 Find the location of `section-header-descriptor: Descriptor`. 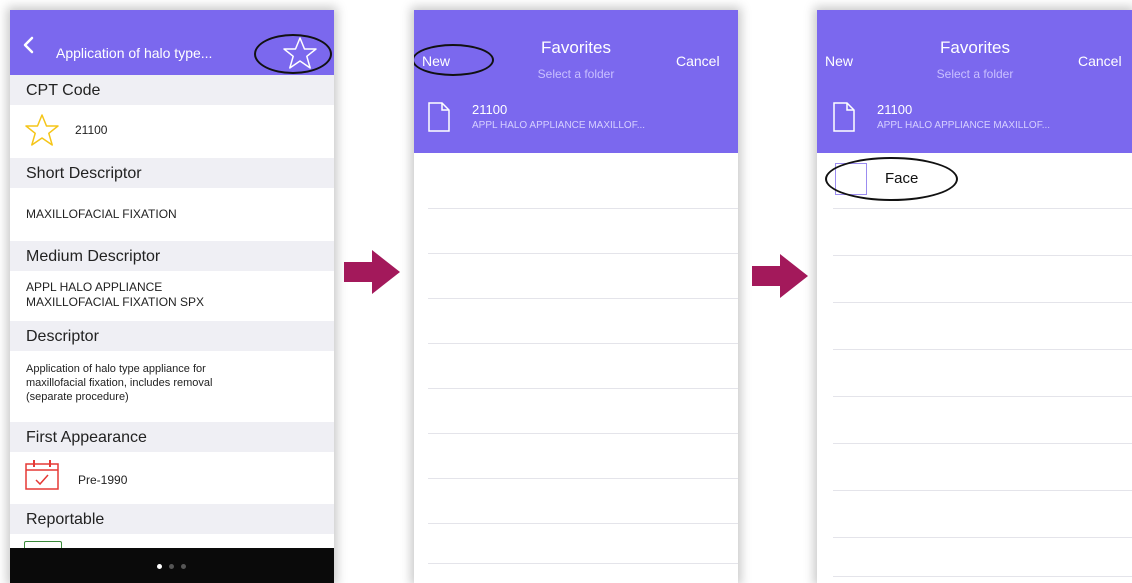

section-header-descriptor: Descriptor is located at coordinates (172, 336).